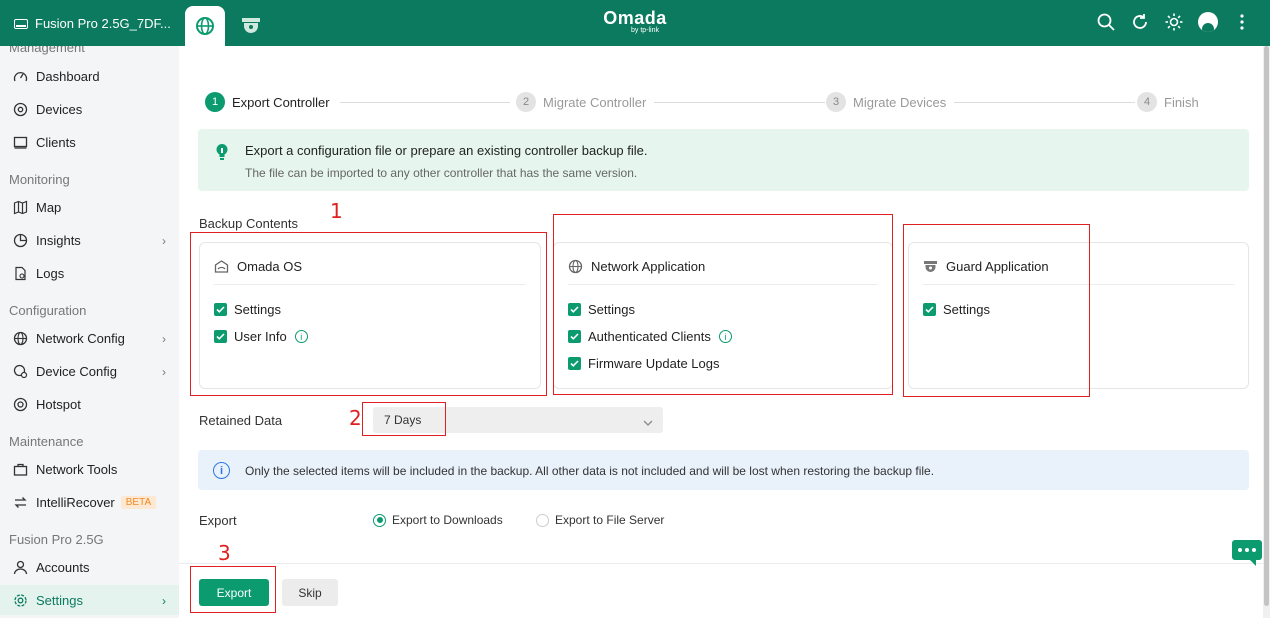  What do you see at coordinates (218, 520) in the screenshot?
I see `export-label: Export` at bounding box center [218, 520].